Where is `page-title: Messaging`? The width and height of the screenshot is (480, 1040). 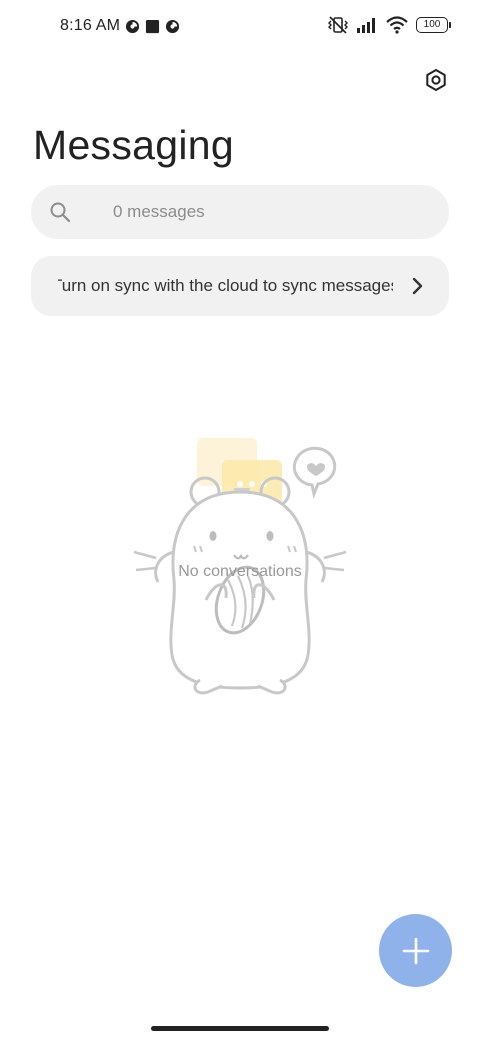 page-title: Messaging is located at coordinates (133, 145).